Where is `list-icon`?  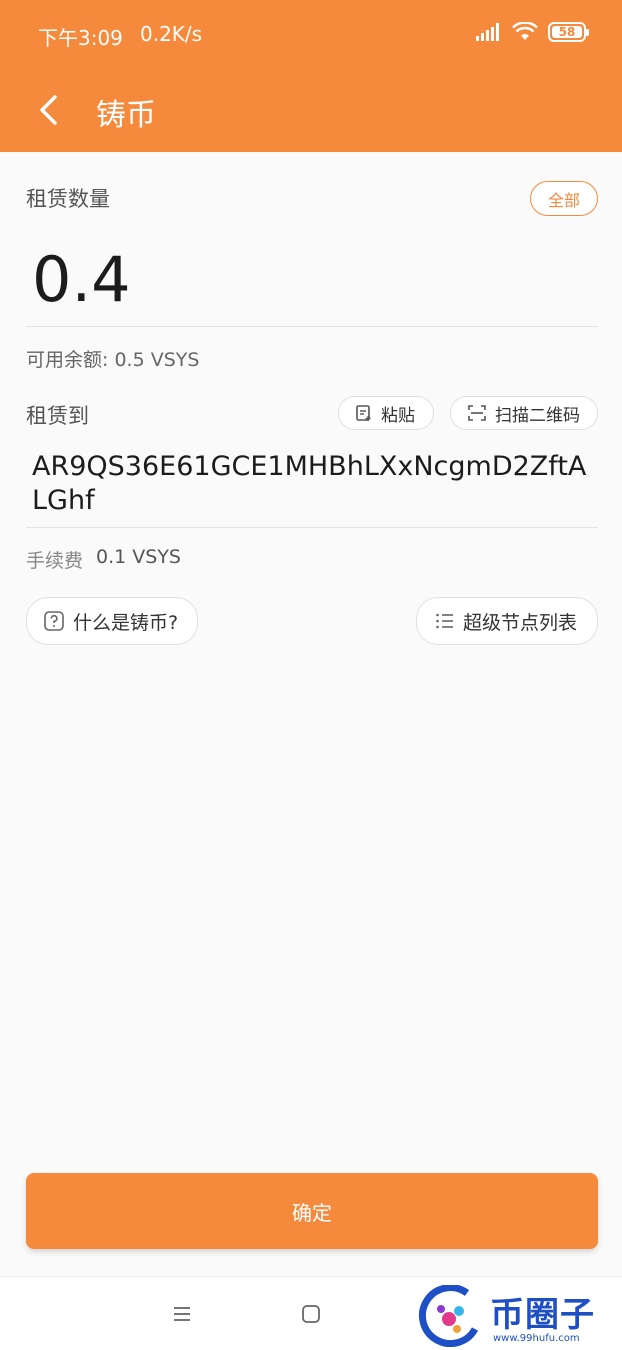
list-icon is located at coordinates (444, 621).